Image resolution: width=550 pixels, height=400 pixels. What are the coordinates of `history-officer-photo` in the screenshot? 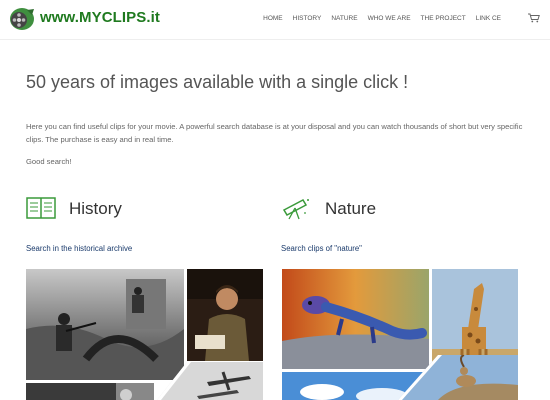 It's located at (225, 315).